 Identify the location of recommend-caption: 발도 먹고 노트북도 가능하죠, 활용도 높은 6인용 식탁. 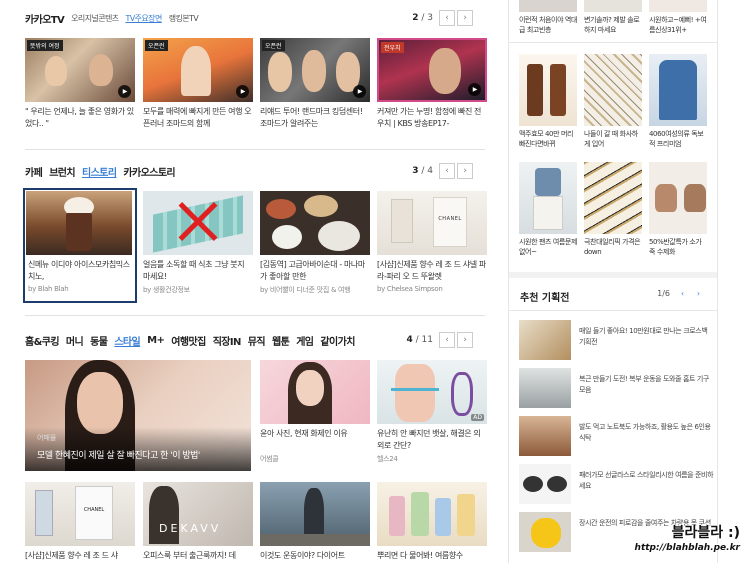
(646, 440).